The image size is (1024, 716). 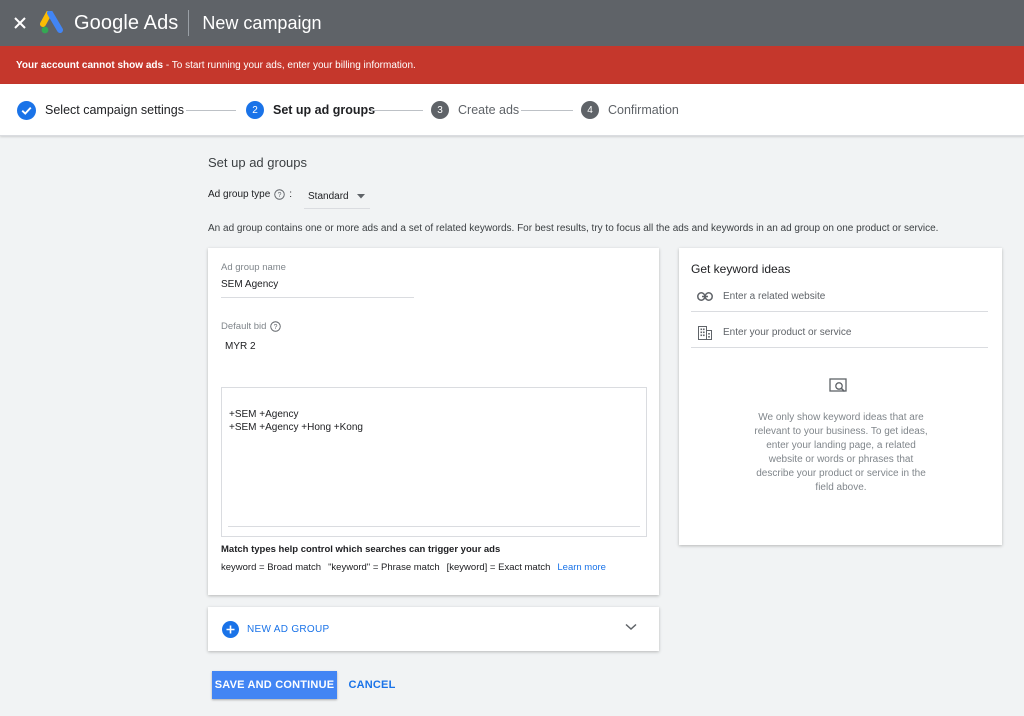 I want to click on default-bid-input: MYR 2, so click(x=240, y=346).